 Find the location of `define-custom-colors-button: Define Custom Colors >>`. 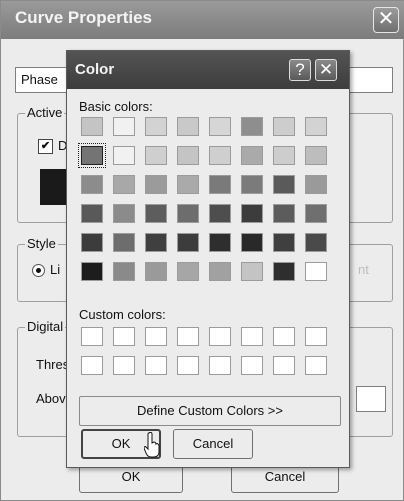

define-custom-colors-button: Define Custom Colors >> is located at coordinates (210, 411).